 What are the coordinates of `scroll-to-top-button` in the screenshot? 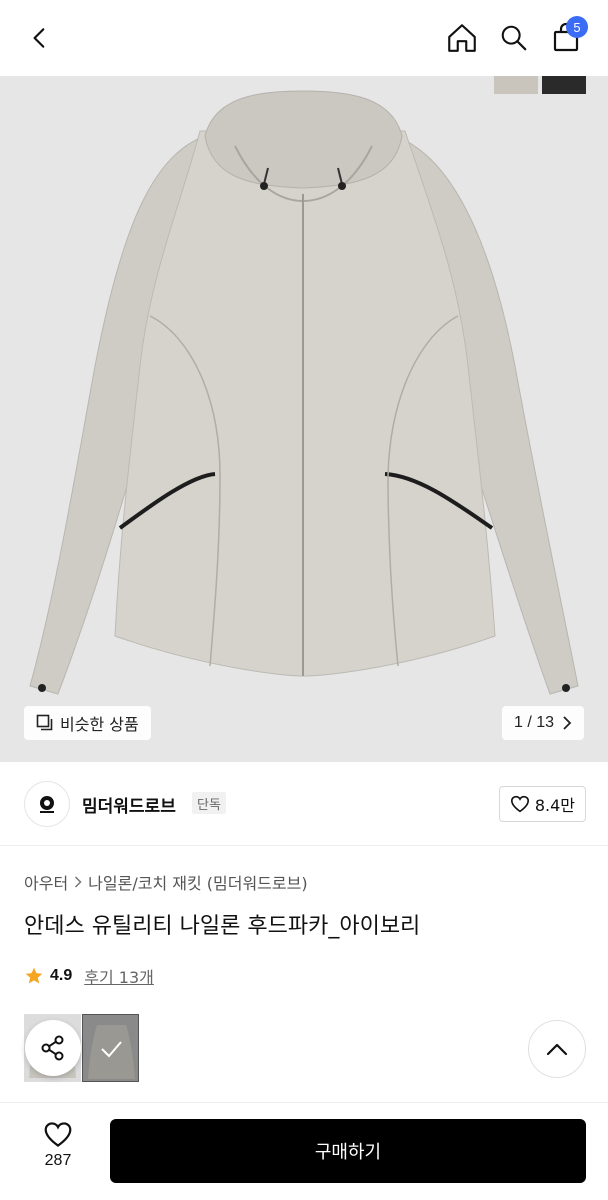 It's located at (557, 1049).